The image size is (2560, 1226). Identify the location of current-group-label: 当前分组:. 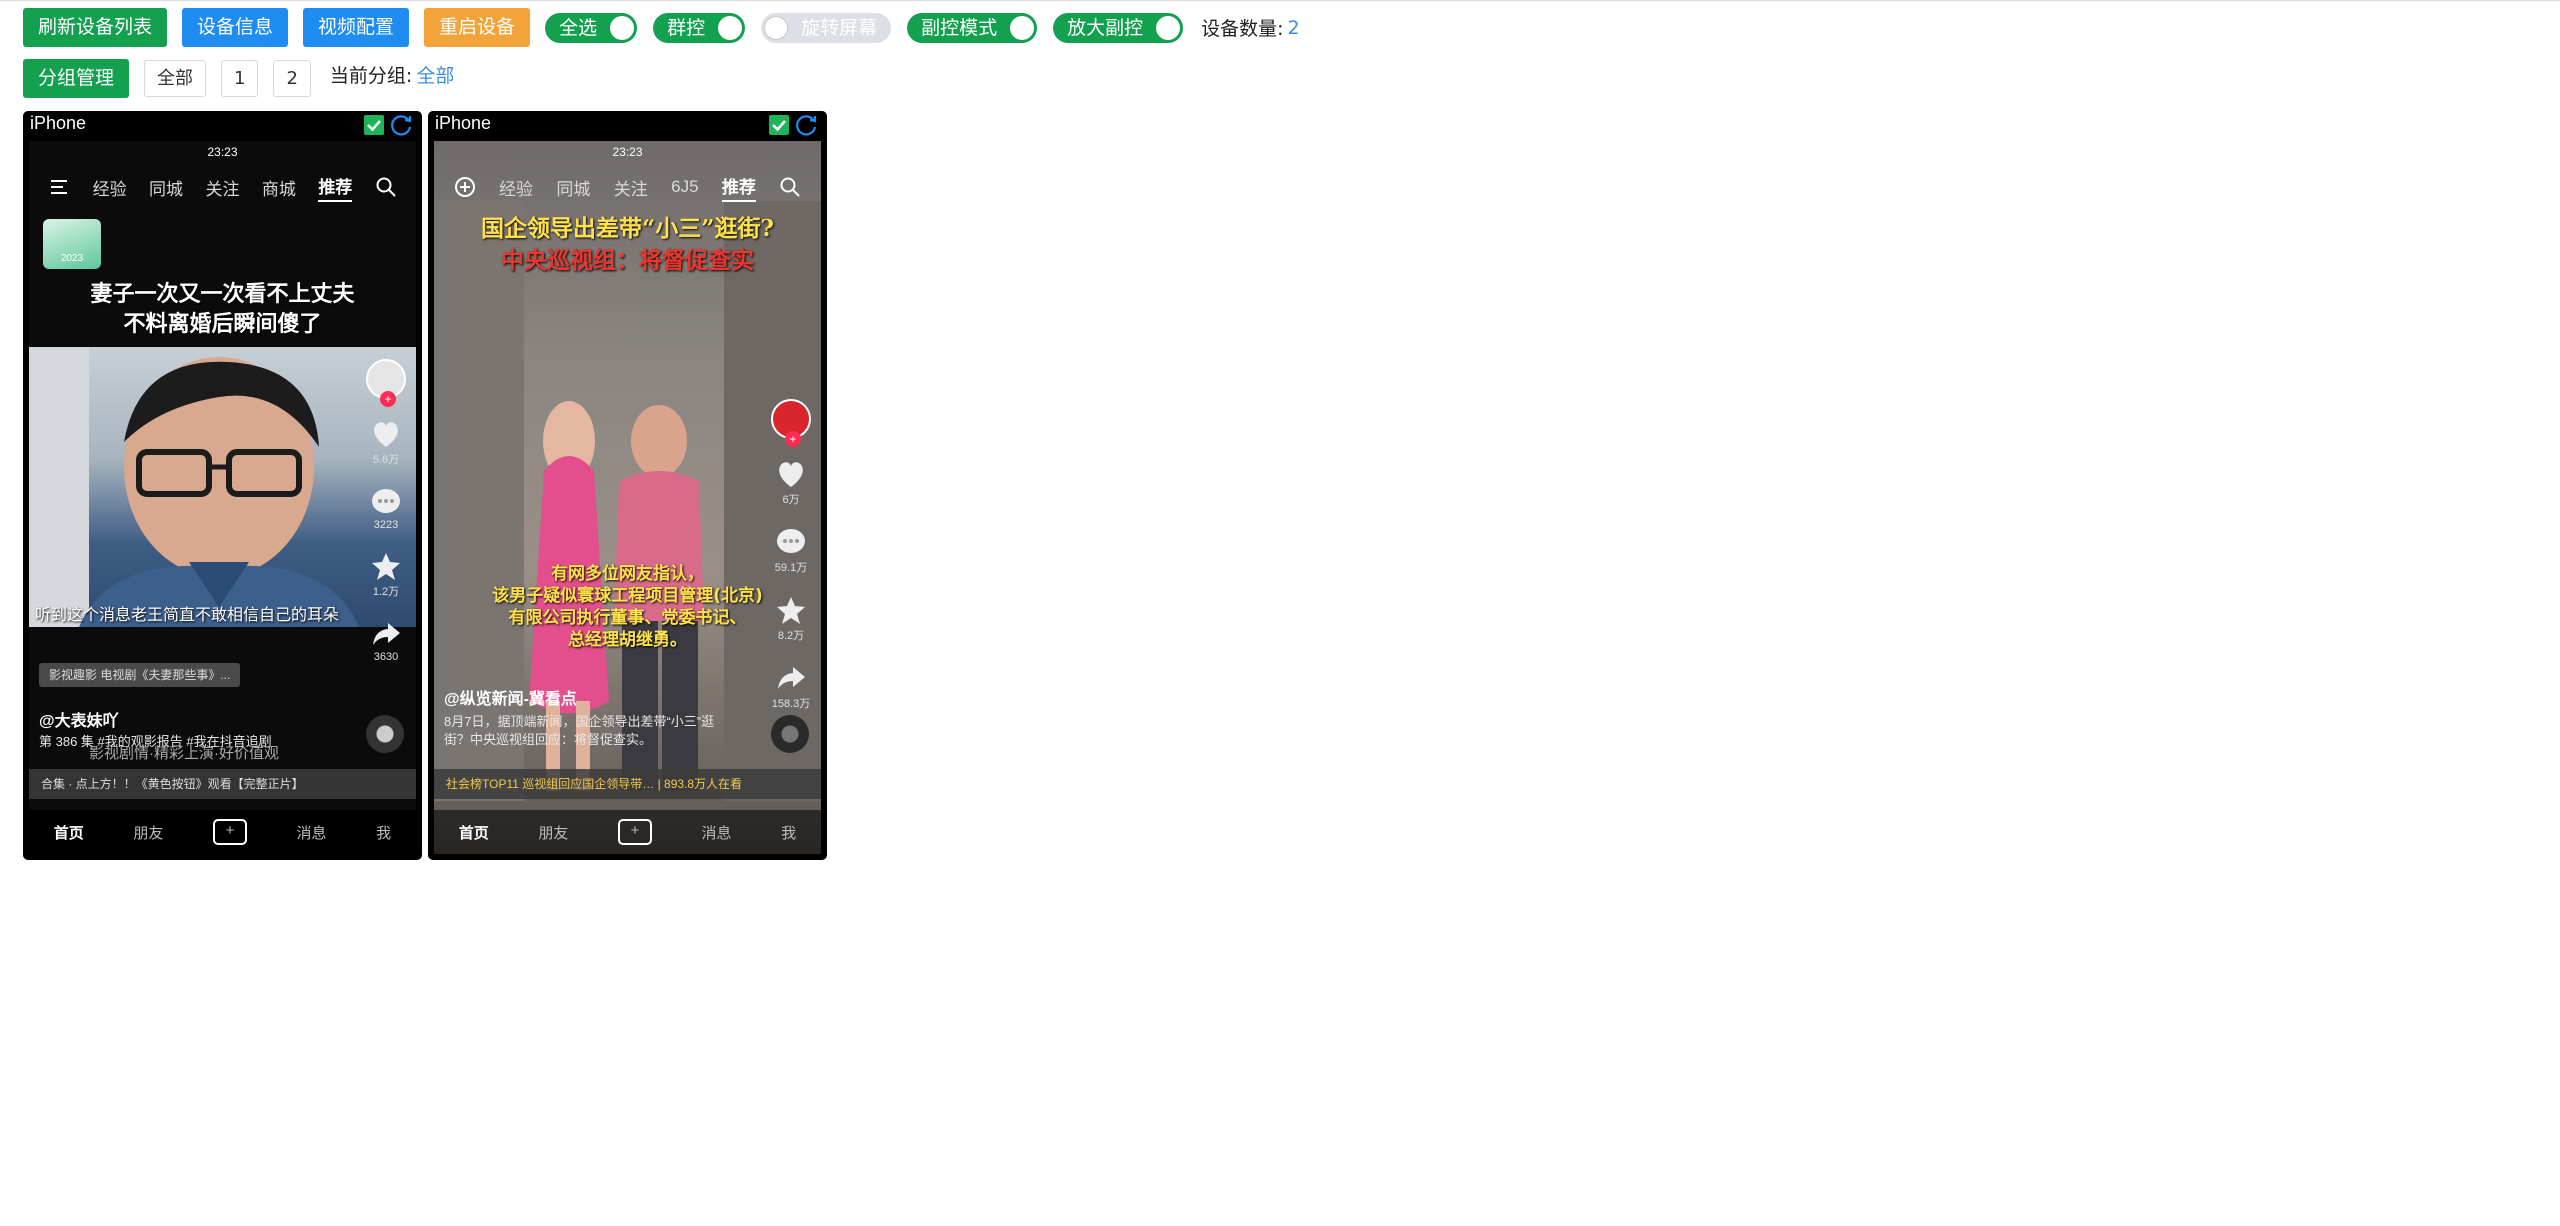
(371, 76).